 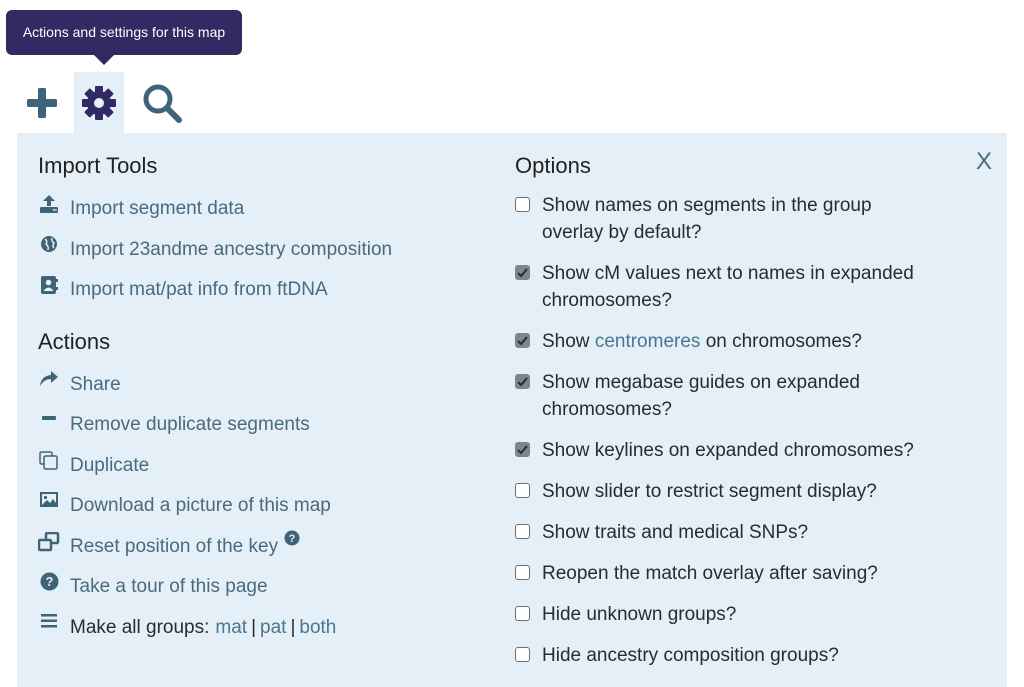 What do you see at coordinates (258, 250) in the screenshot?
I see `import-23andme-link: Import 23andme ancestry composition` at bounding box center [258, 250].